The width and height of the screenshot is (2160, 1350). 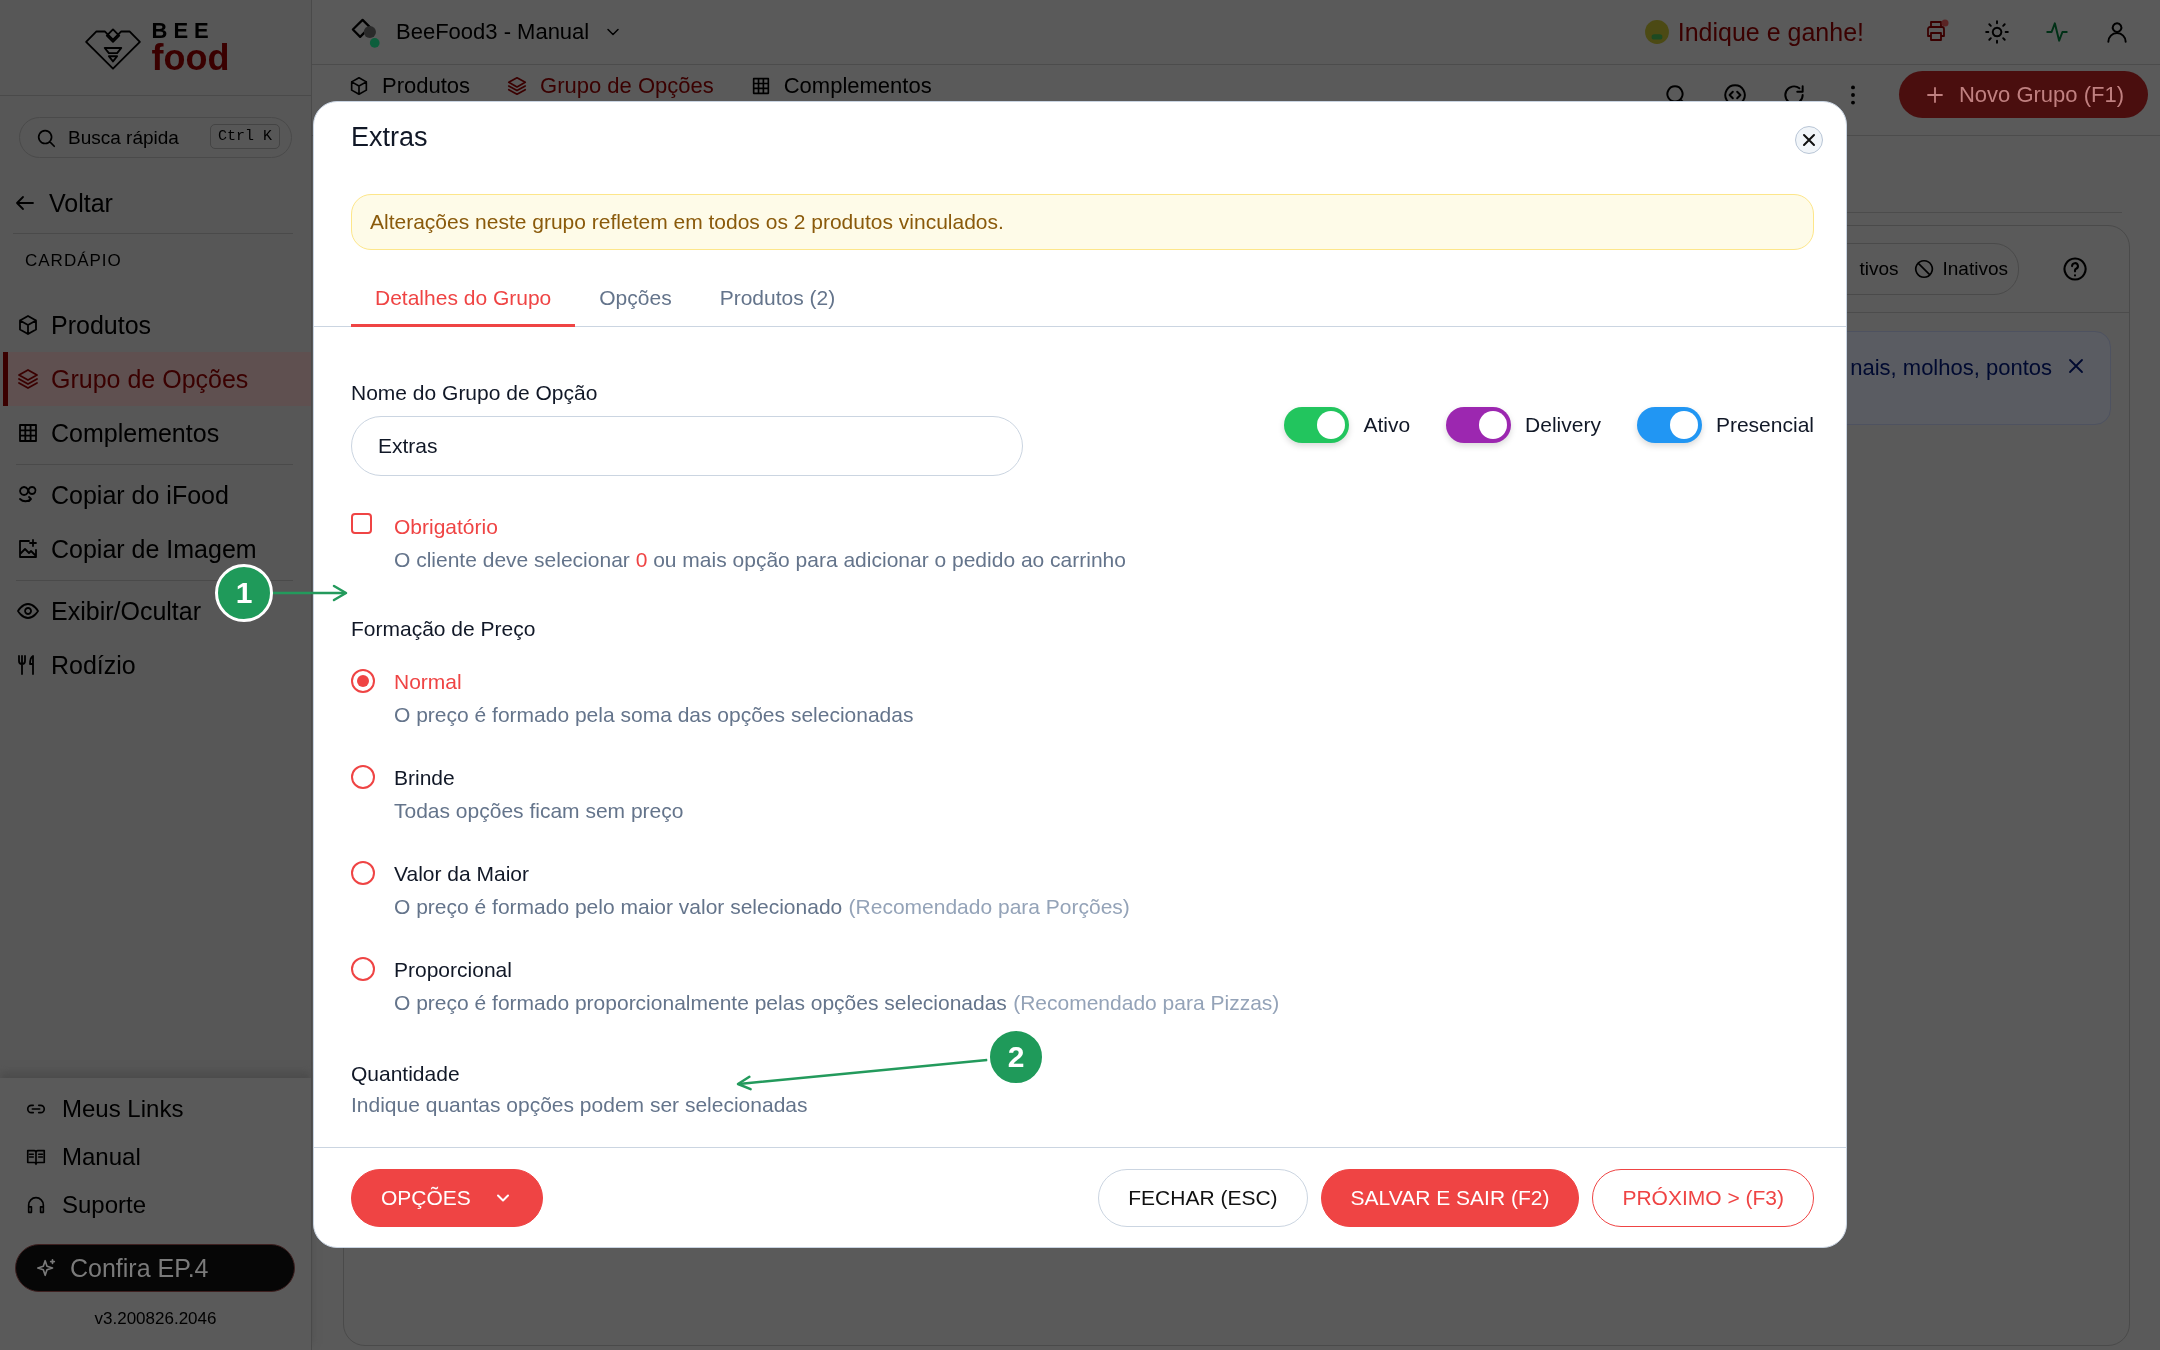 What do you see at coordinates (2075, 269) in the screenshot?
I see `help-icon` at bounding box center [2075, 269].